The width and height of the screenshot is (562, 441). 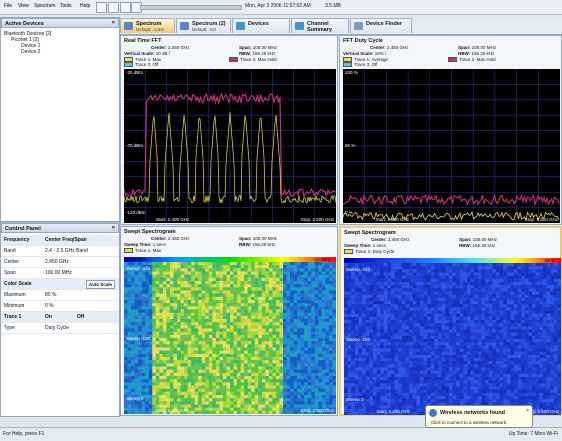 I want to click on control-row-value: 2.4 - 2.5 GHz Band, so click(x=66, y=251).